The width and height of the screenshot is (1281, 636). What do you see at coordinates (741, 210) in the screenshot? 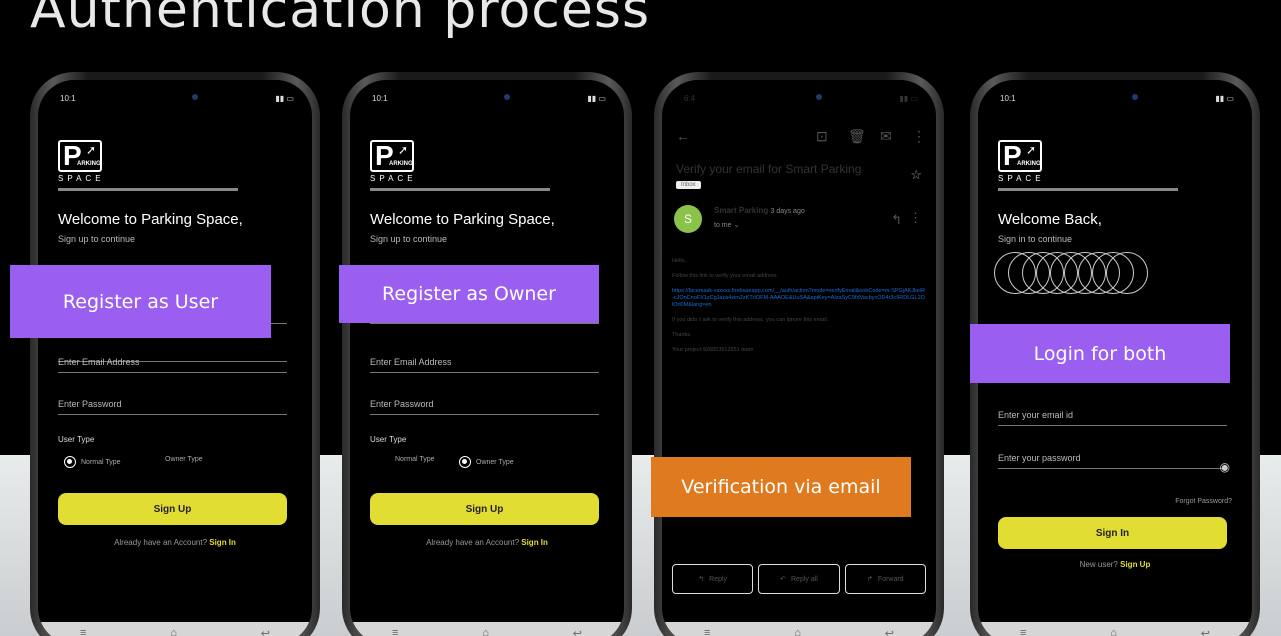
I see `sender-name: Smart Parking` at bounding box center [741, 210].